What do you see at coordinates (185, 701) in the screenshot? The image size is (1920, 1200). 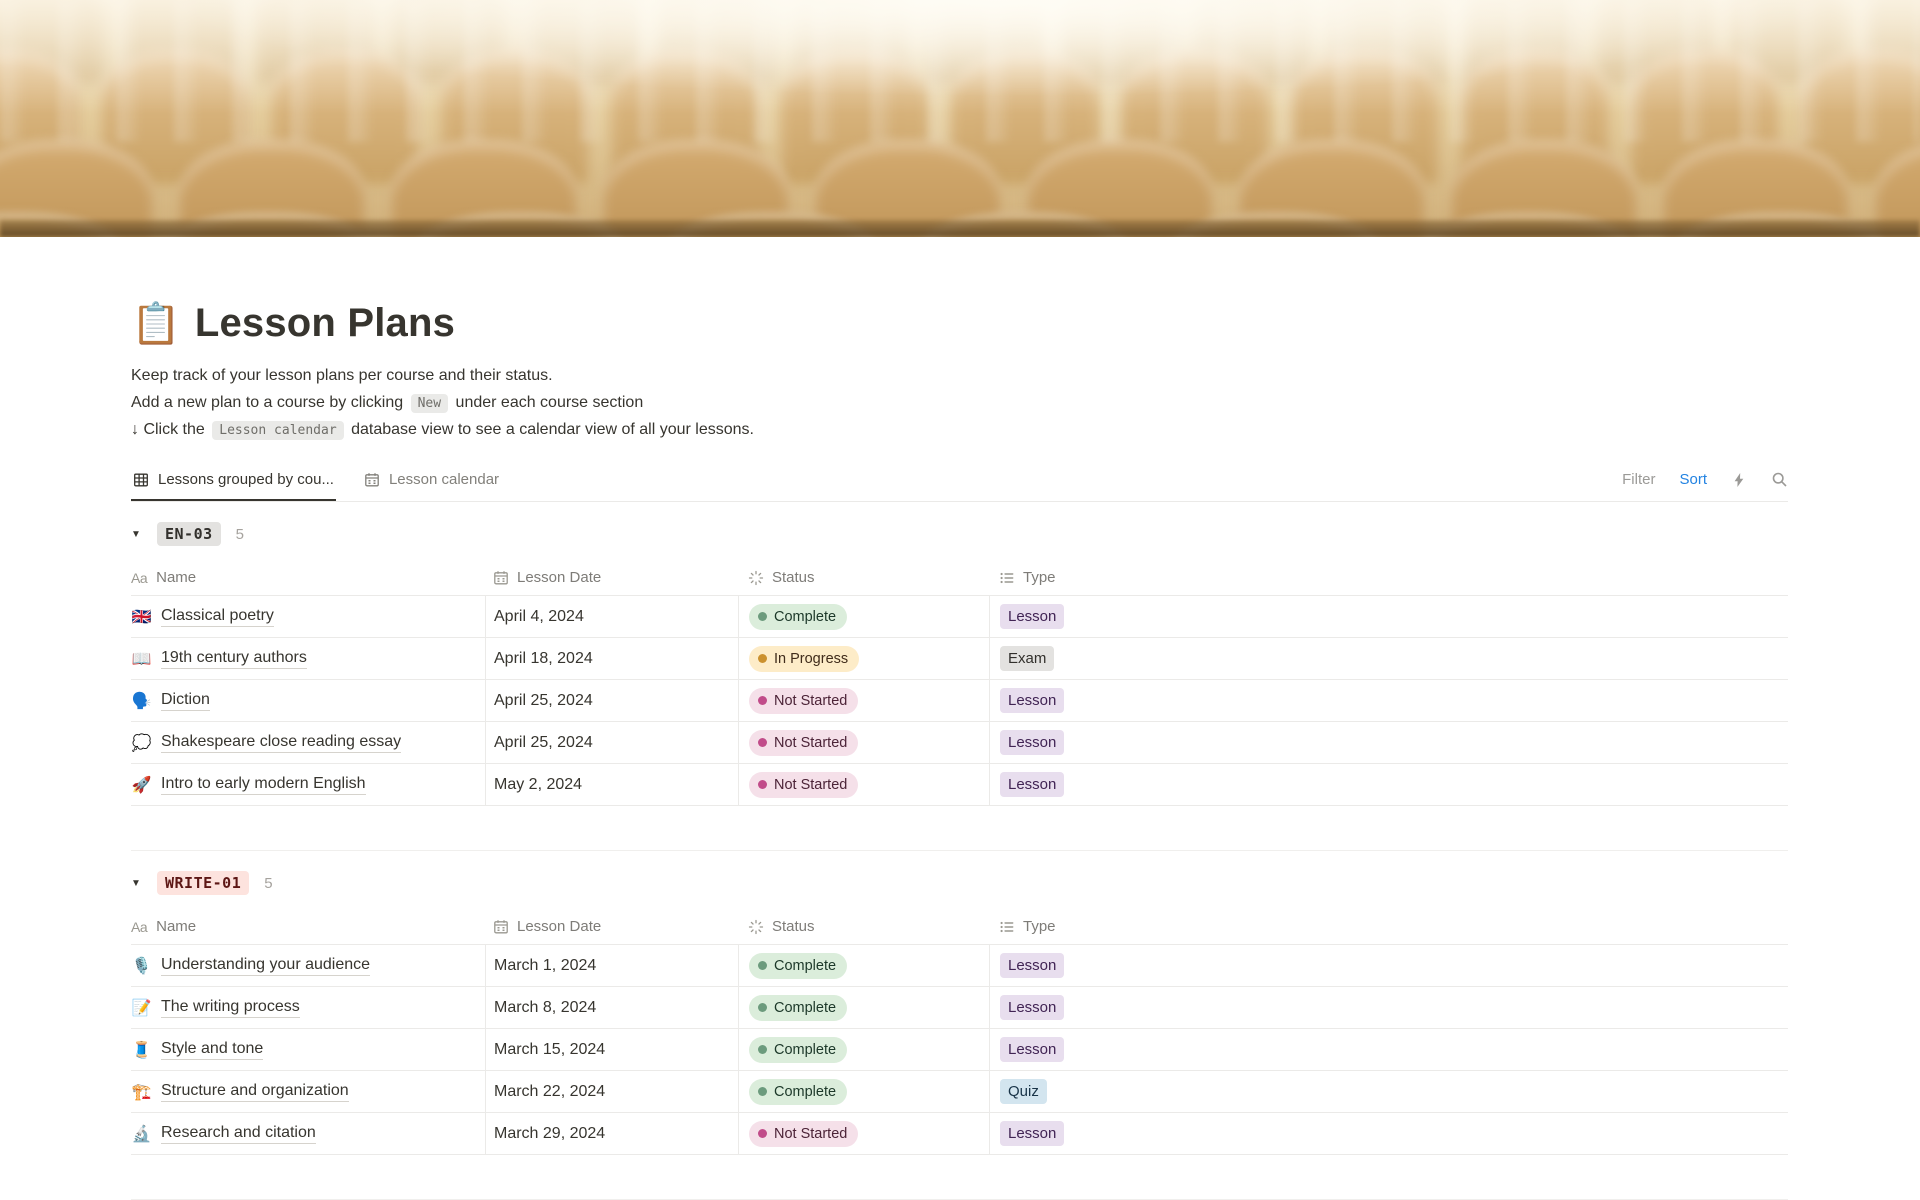 I see `row-name: Diction` at bounding box center [185, 701].